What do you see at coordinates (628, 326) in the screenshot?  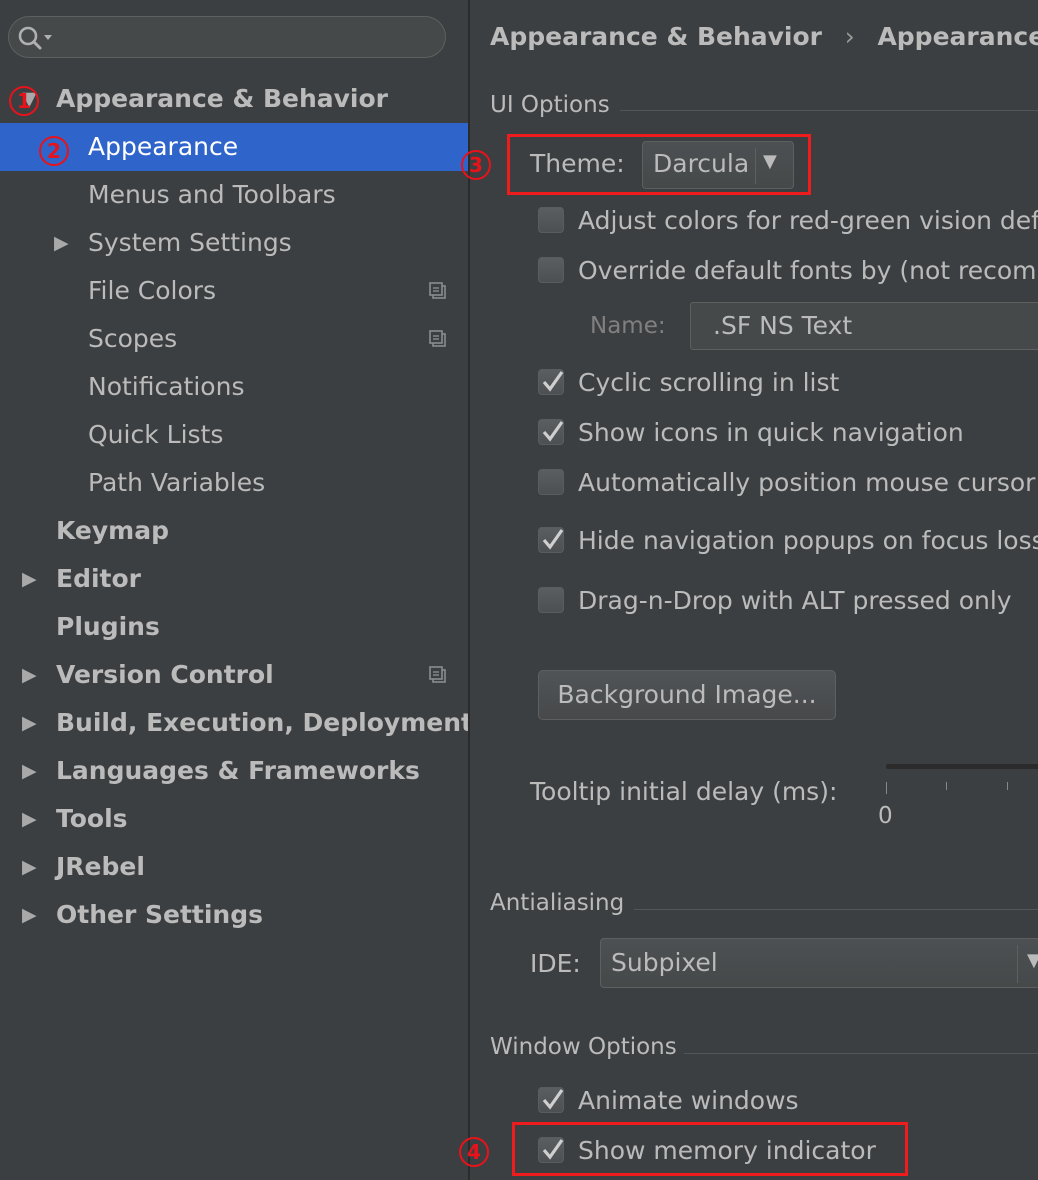 I see `font-name-label: Name:` at bounding box center [628, 326].